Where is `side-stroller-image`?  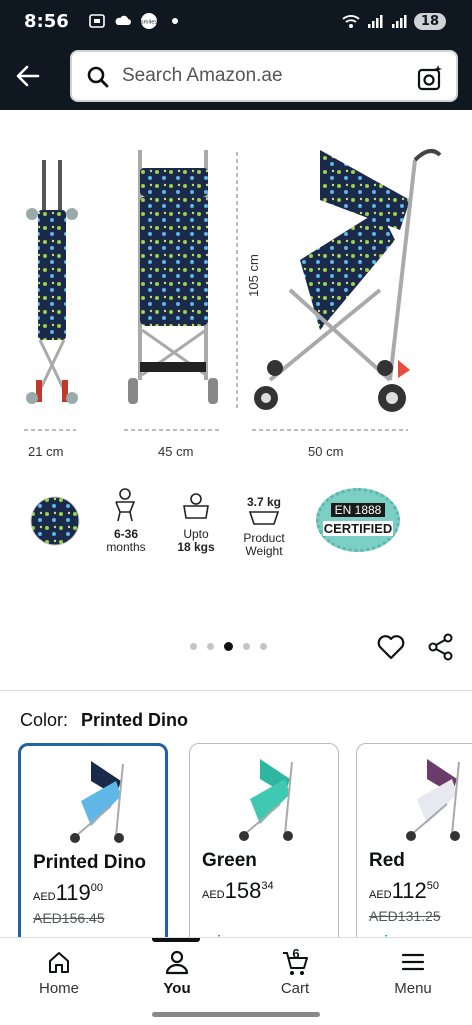
side-stroller-image is located at coordinates (348, 280).